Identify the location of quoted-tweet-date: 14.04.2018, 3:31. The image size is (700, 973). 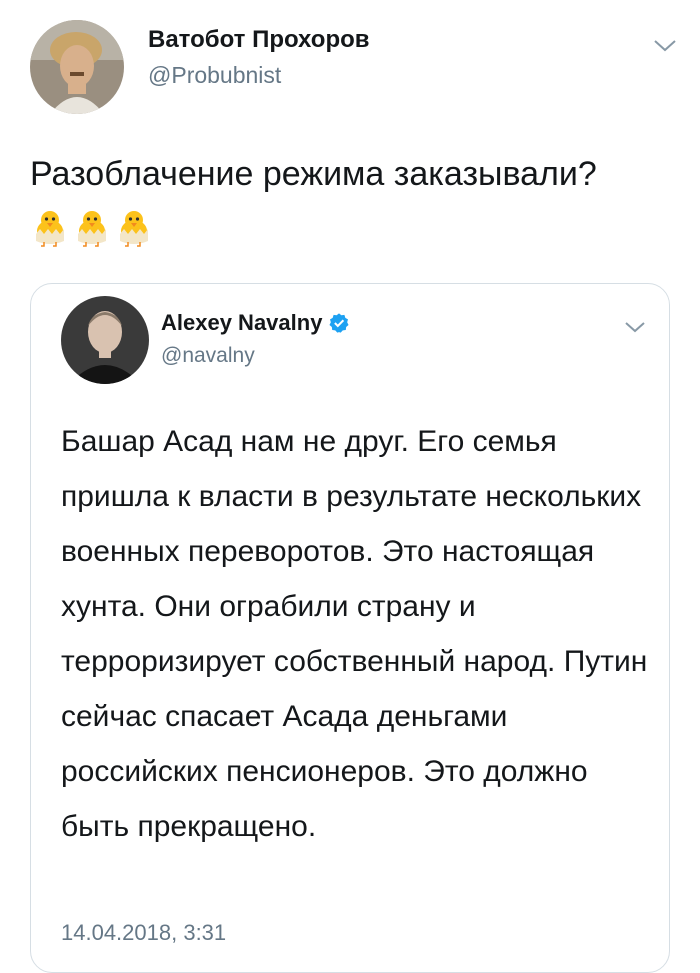
(143, 933).